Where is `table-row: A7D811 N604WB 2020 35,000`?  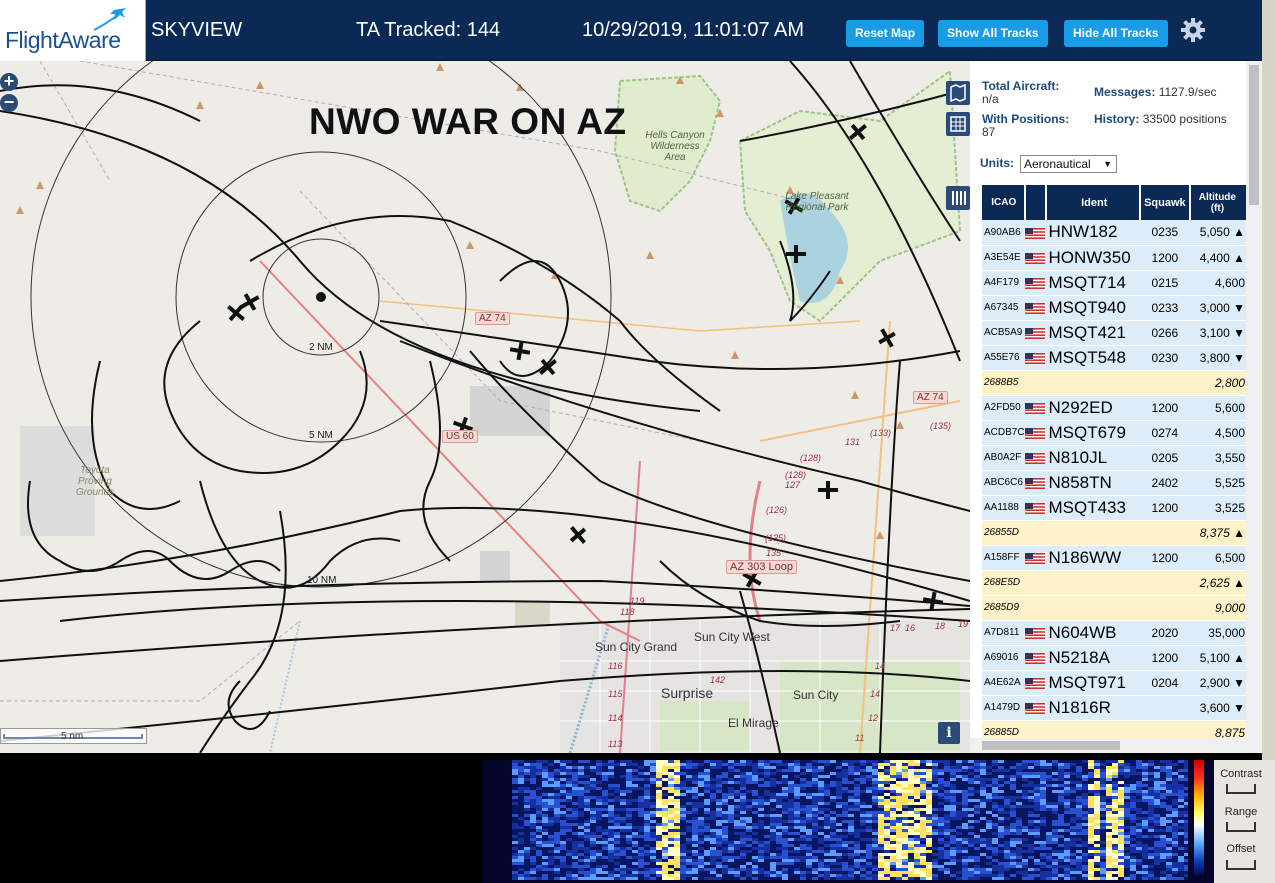 table-row: A7D811 N604WB 2020 35,000 is located at coordinates (1114, 633).